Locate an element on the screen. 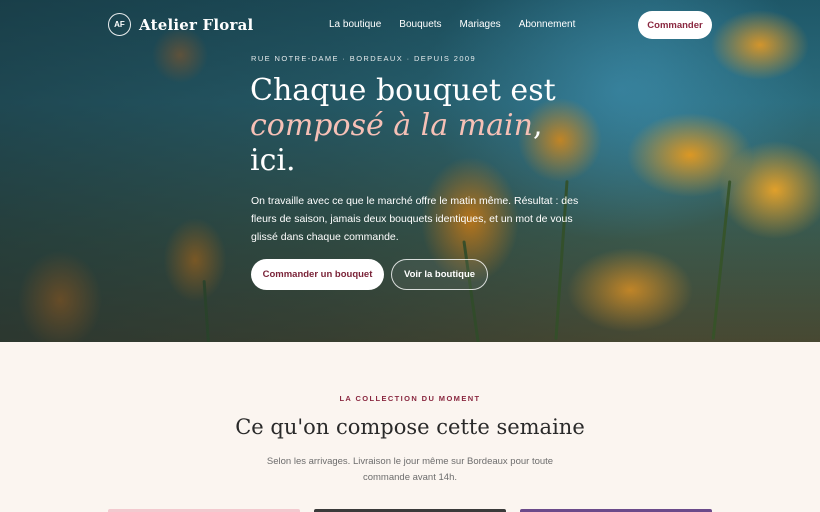 The width and height of the screenshot is (820, 512). headline-comma: , is located at coordinates (537, 125).